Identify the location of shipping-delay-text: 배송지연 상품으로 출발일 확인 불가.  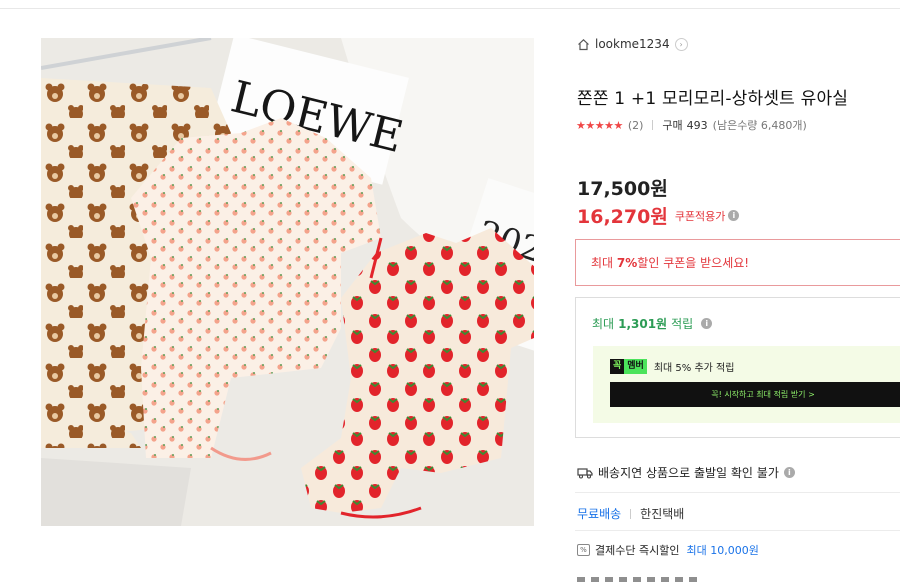
(688, 473).